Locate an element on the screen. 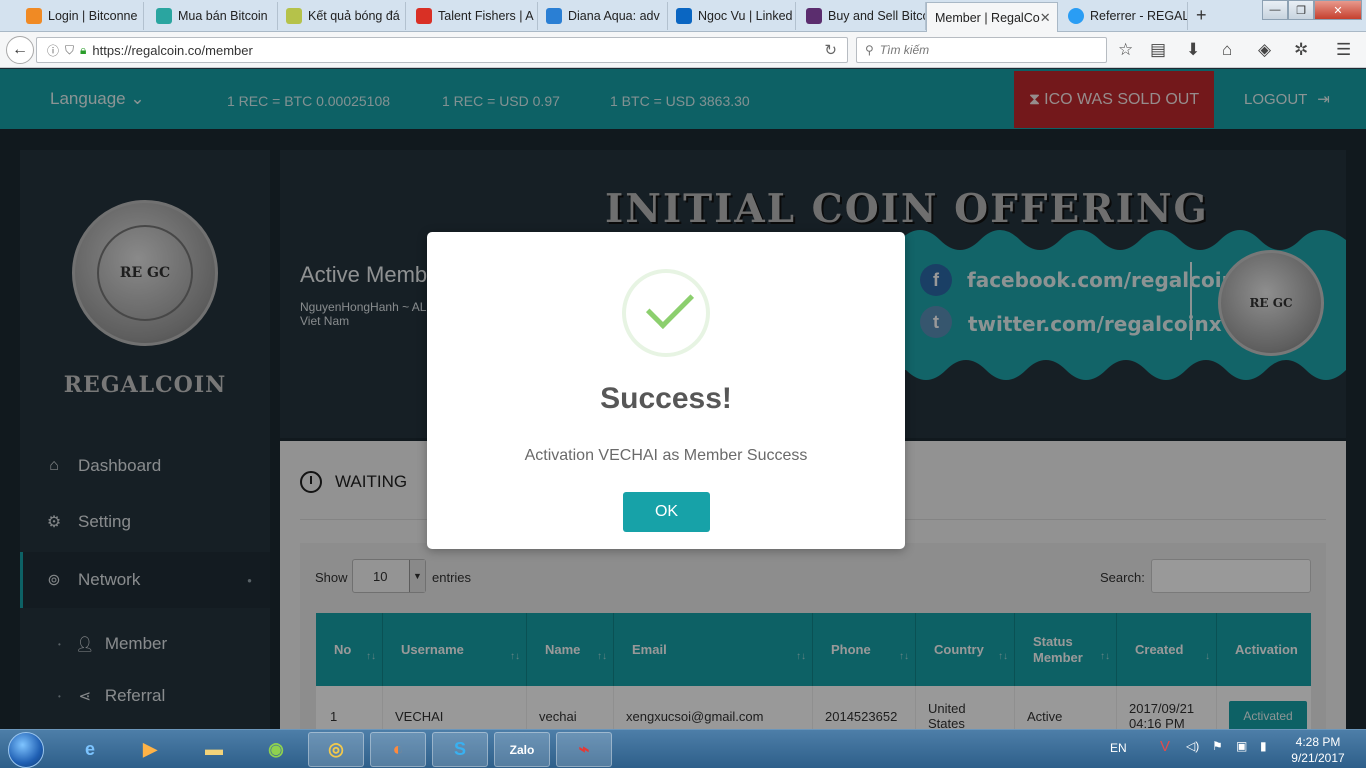 This screenshot has height=768, width=1366. browser-tab: Buy and Sell Bitco is located at coordinates (862, 16).